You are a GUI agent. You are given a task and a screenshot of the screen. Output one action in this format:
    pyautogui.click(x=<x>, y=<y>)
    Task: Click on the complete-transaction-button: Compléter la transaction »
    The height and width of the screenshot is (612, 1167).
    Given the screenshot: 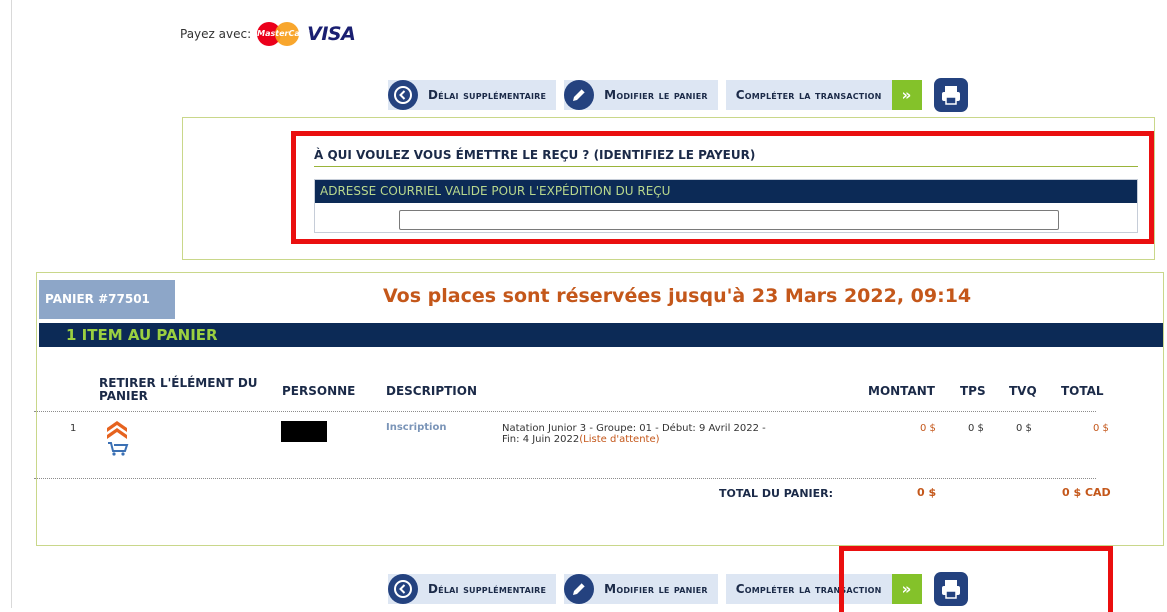 What is the action you would take?
    pyautogui.click(x=823, y=95)
    